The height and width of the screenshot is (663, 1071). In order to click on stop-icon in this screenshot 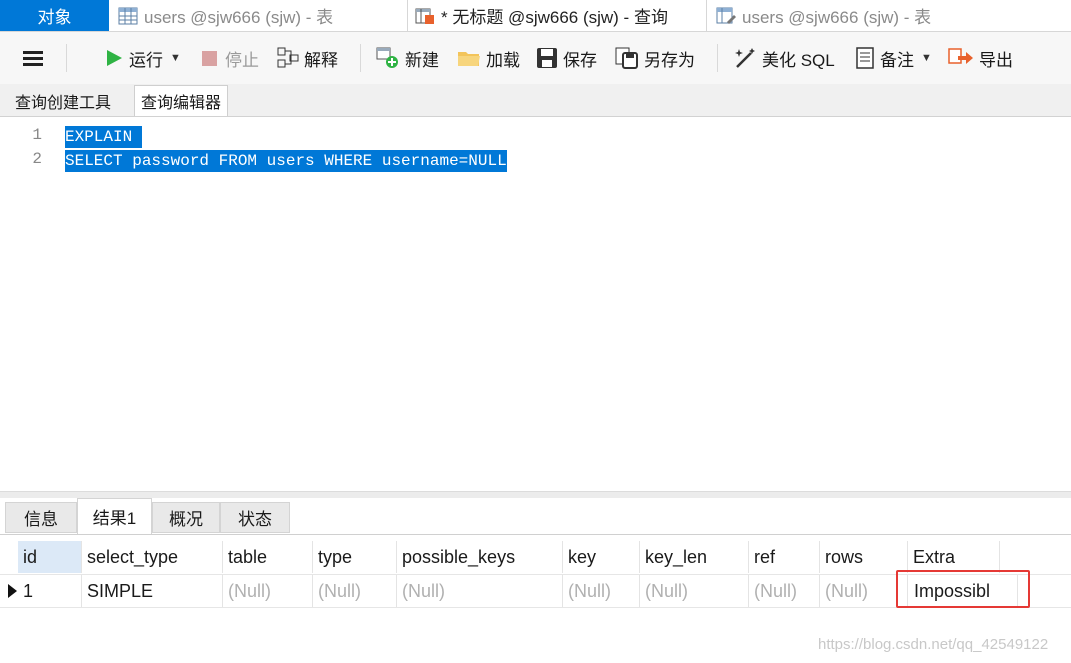, I will do `click(209, 58)`.